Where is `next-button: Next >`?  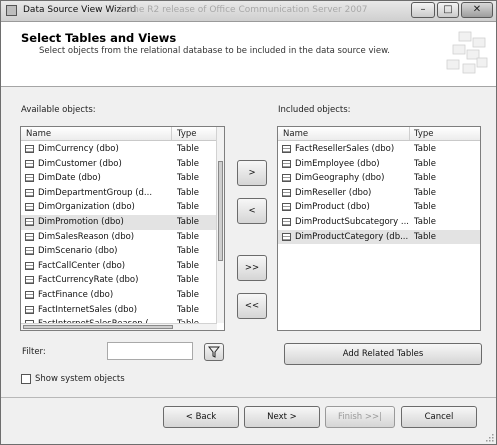
next-button: Next > is located at coordinates (282, 417).